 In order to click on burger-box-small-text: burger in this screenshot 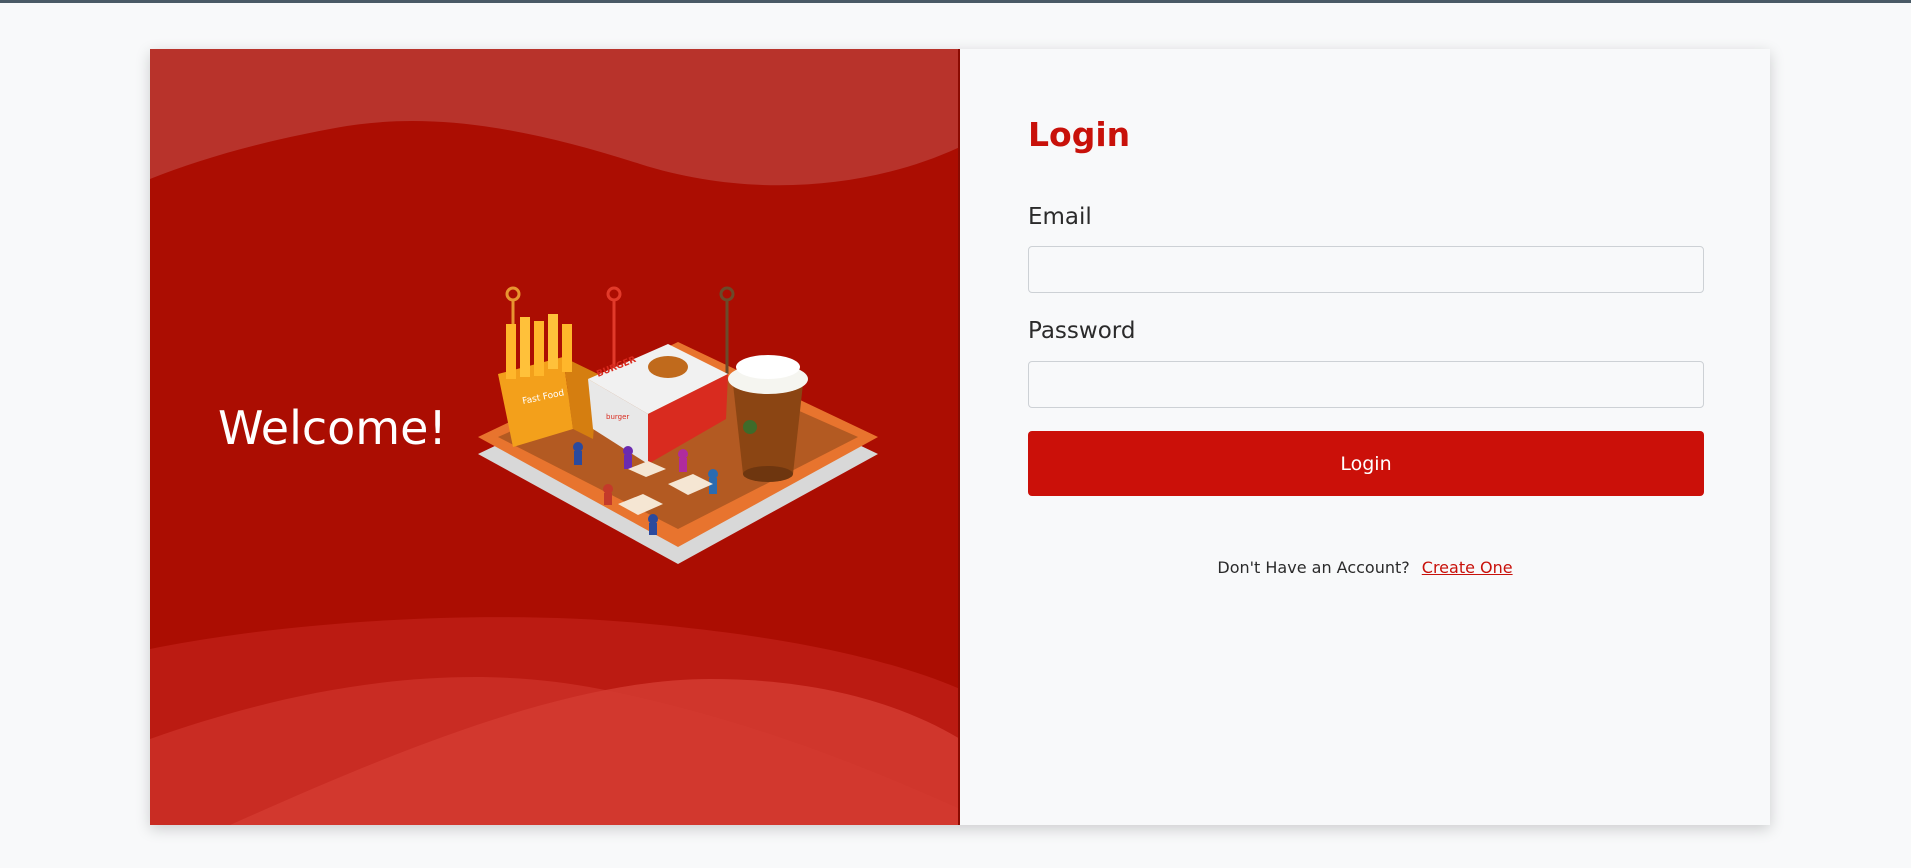, I will do `click(617, 417)`.